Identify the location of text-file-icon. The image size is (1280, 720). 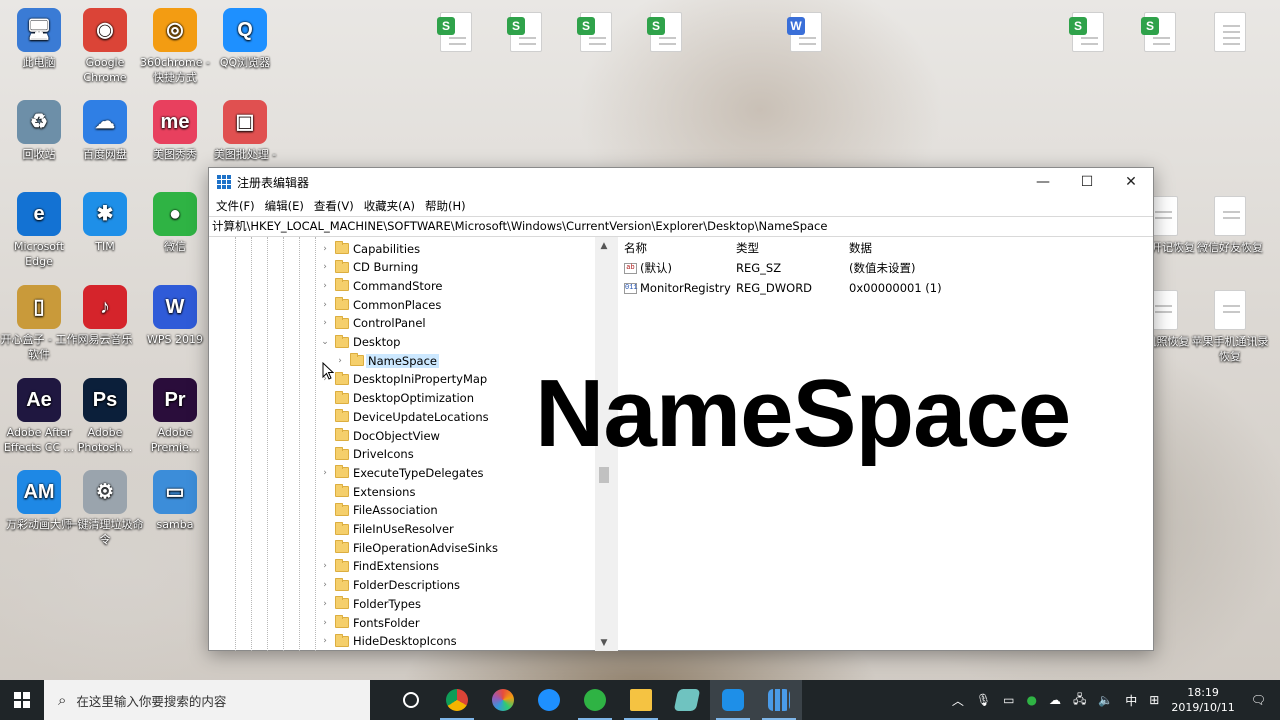
(1230, 32).